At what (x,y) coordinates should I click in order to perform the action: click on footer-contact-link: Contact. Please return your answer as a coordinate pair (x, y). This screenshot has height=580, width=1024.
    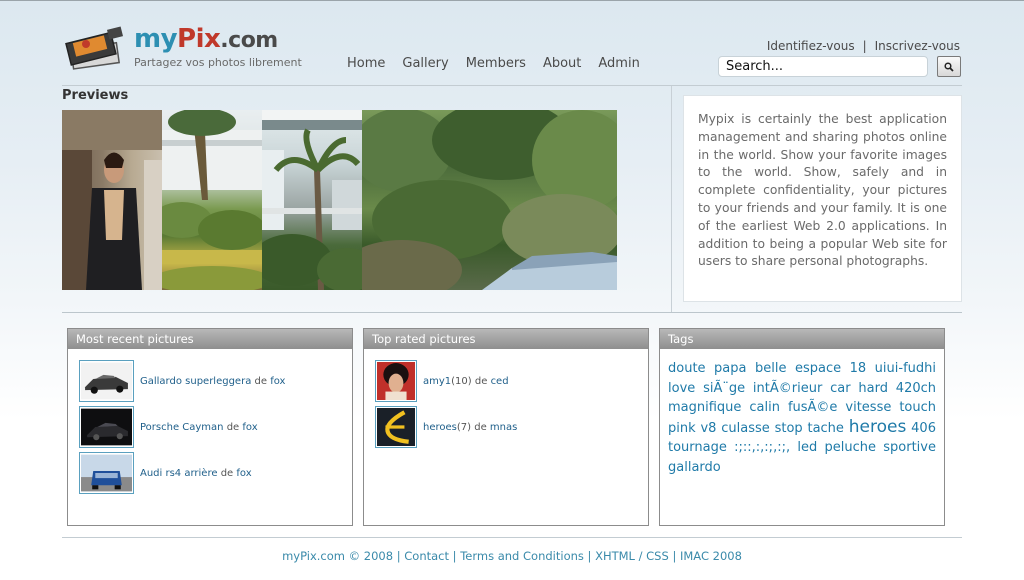
    Looking at the image, I should click on (426, 556).